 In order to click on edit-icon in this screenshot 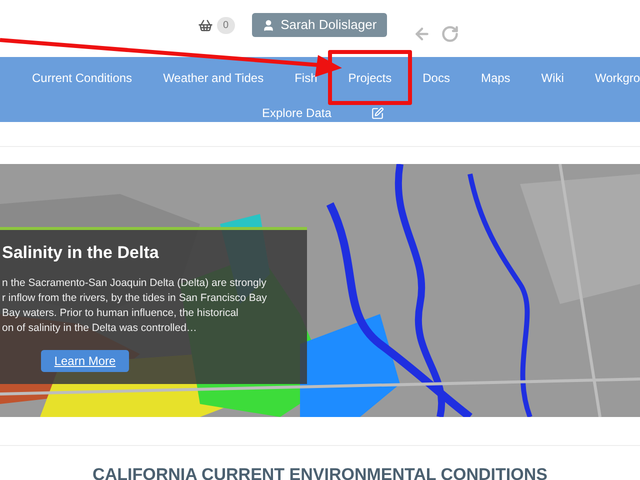, I will do `click(377, 113)`.